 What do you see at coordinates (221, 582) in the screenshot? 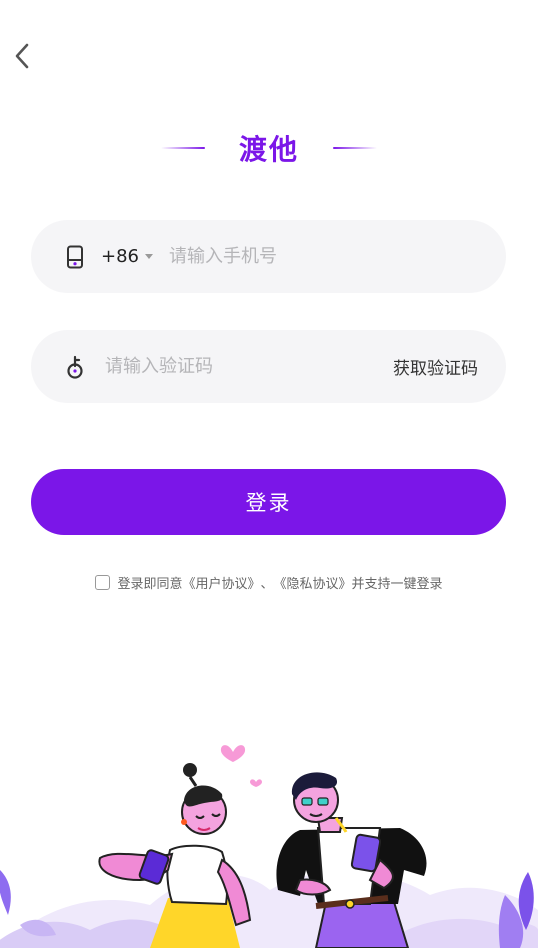
I see `user-agreement-link: 《用户协议》` at bounding box center [221, 582].